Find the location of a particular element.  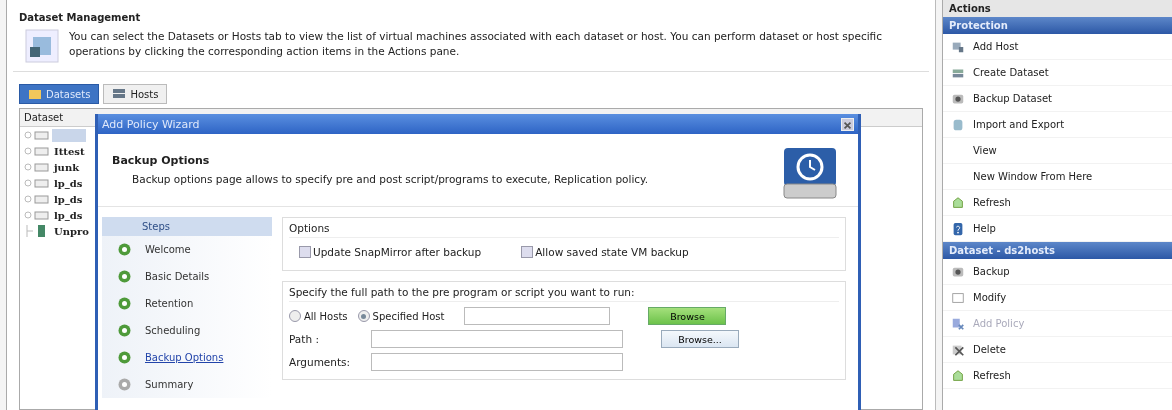

radio-button: All Hosts is located at coordinates (318, 316).